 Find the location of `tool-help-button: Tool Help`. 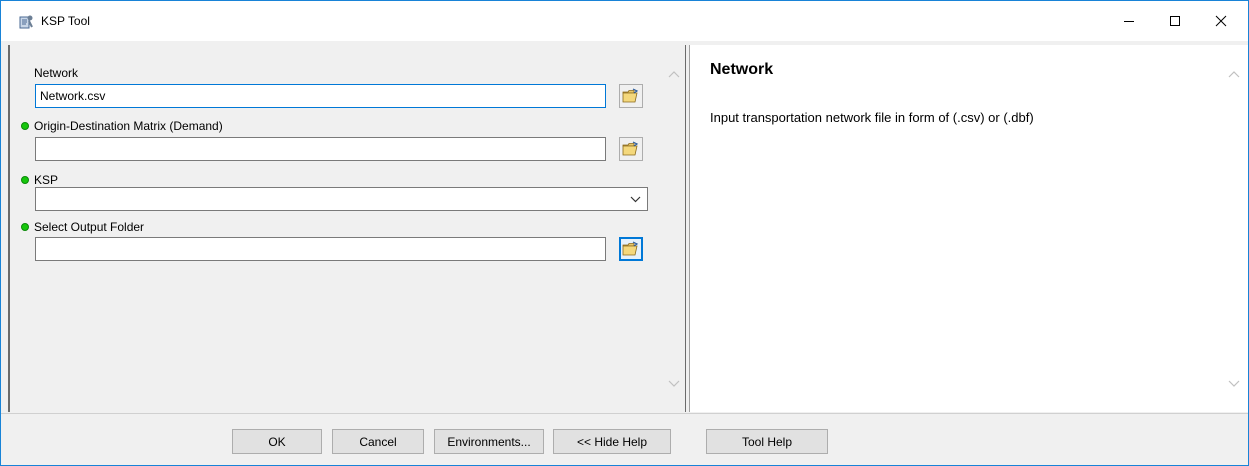

tool-help-button: Tool Help is located at coordinates (767, 441).